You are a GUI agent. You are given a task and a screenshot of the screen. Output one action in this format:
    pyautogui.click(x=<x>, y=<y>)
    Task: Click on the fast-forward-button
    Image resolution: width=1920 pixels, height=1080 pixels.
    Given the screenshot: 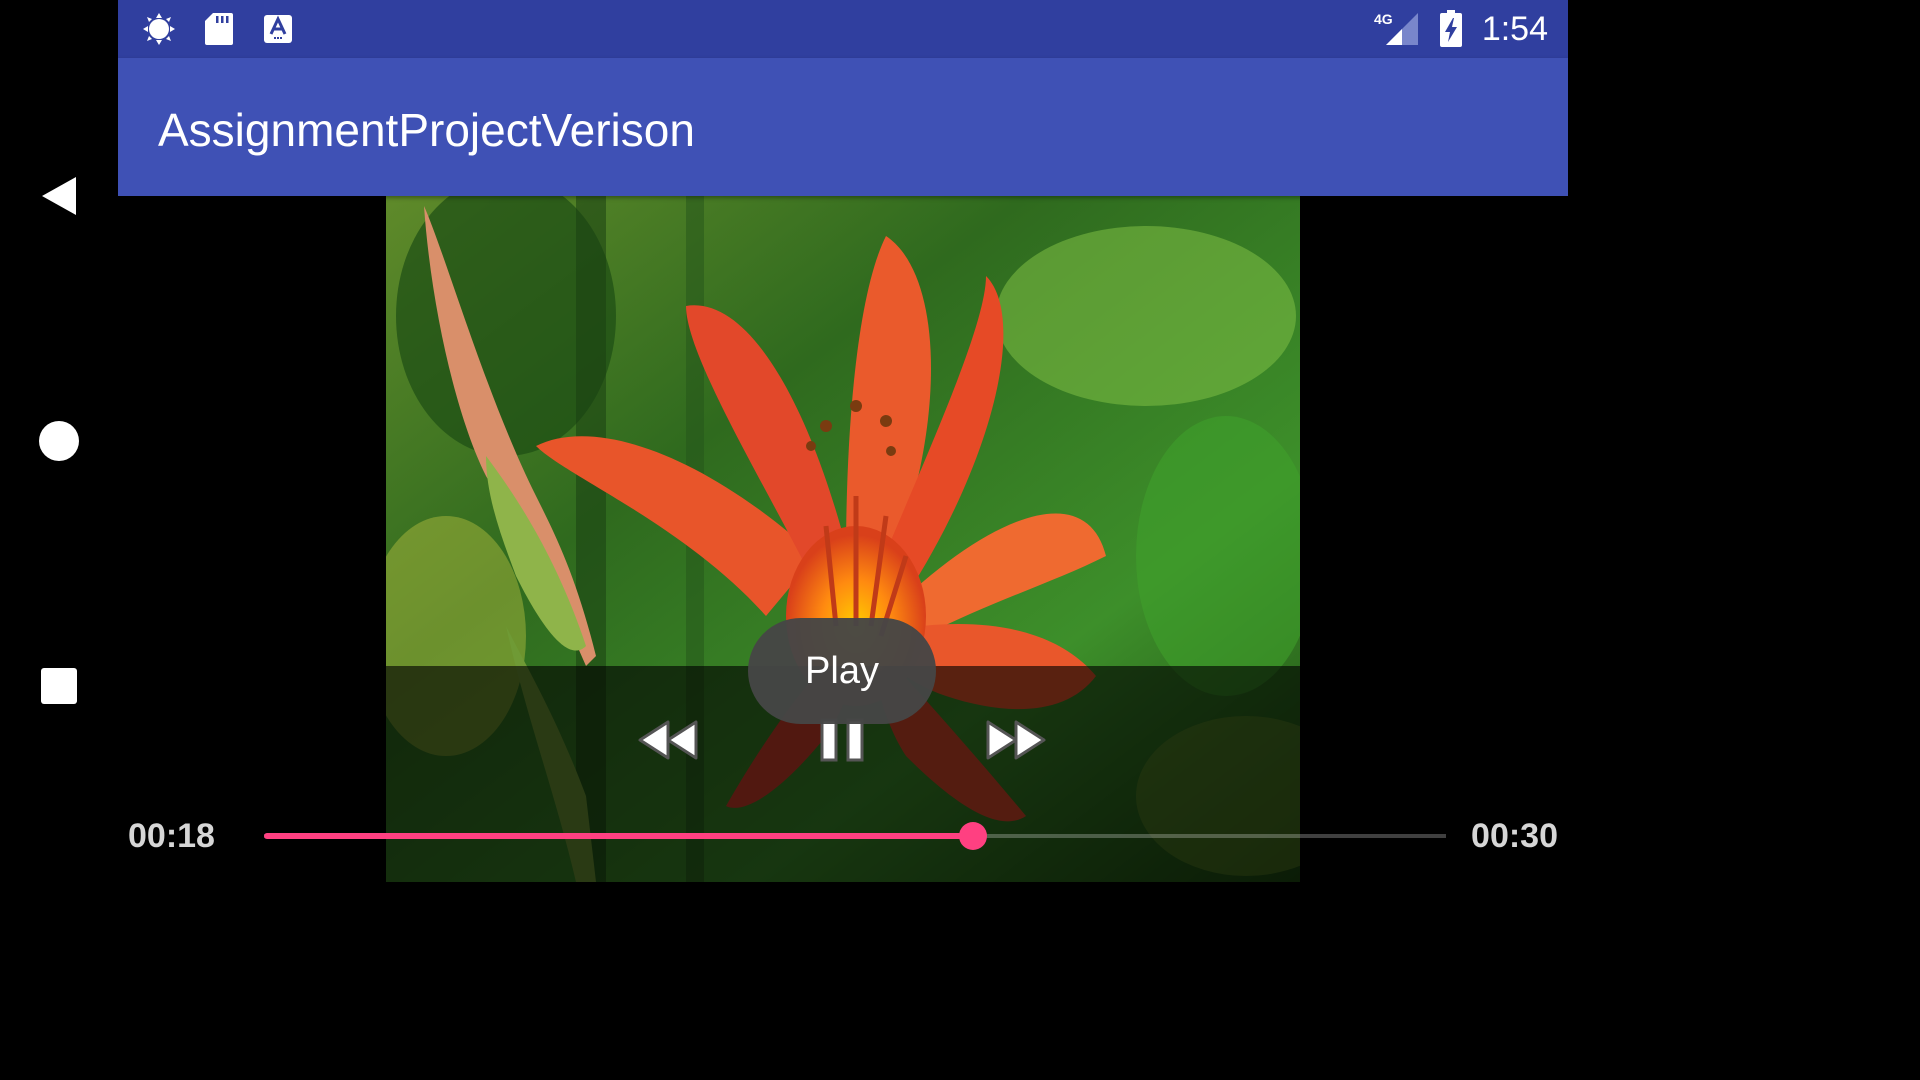 What is the action you would take?
    pyautogui.click(x=1016, y=740)
    